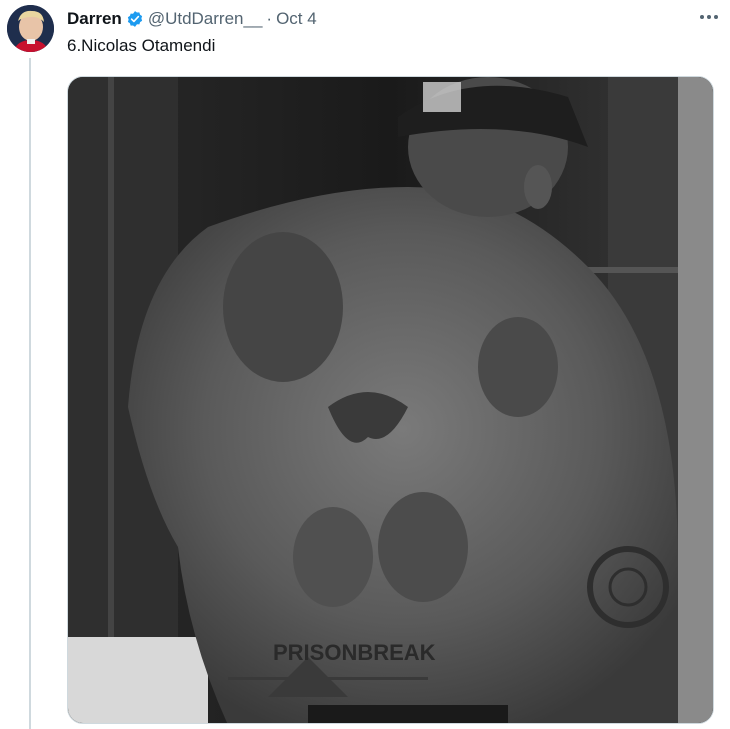 The image size is (730, 729). What do you see at coordinates (709, 17) in the screenshot?
I see `more-horizontal-icon` at bounding box center [709, 17].